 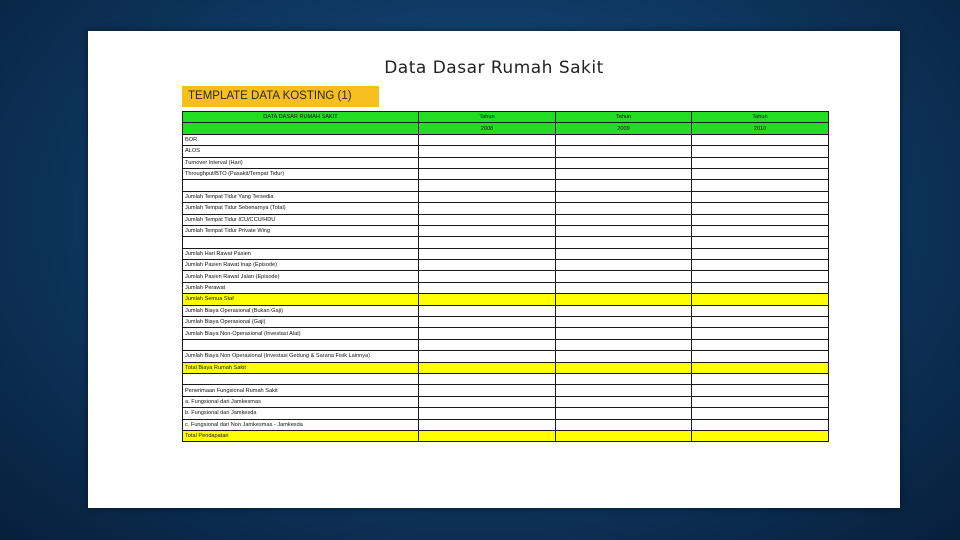 I want to click on table-row: Jumlah Semua Staf, so click(x=505, y=299).